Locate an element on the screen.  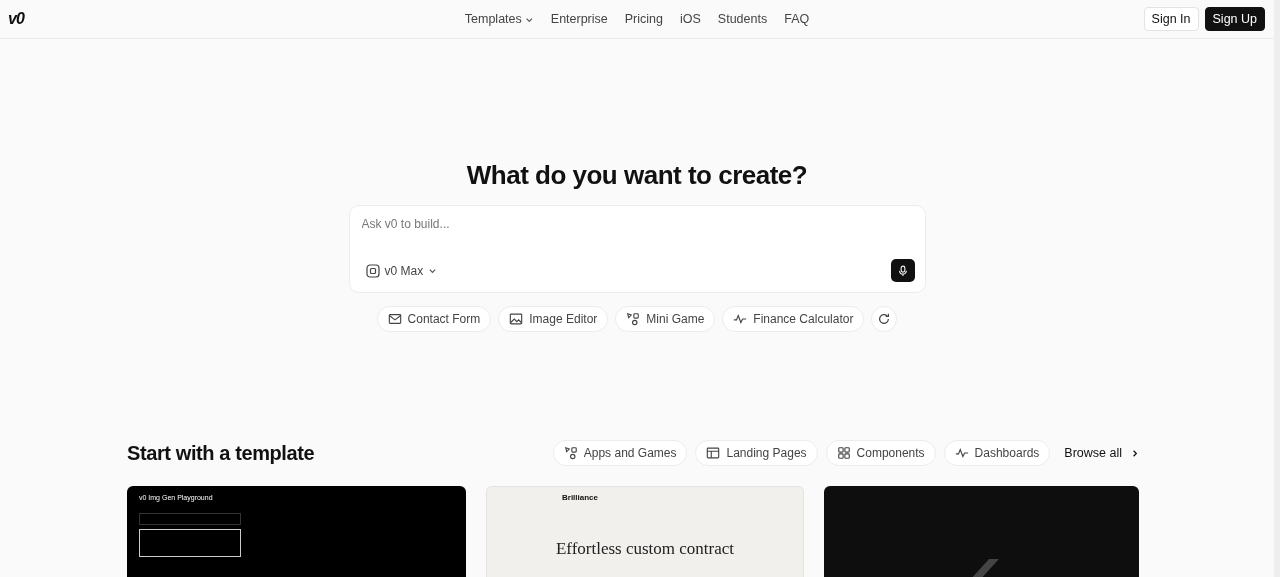
suggestion-chip: Contact Form is located at coordinates (434, 319).